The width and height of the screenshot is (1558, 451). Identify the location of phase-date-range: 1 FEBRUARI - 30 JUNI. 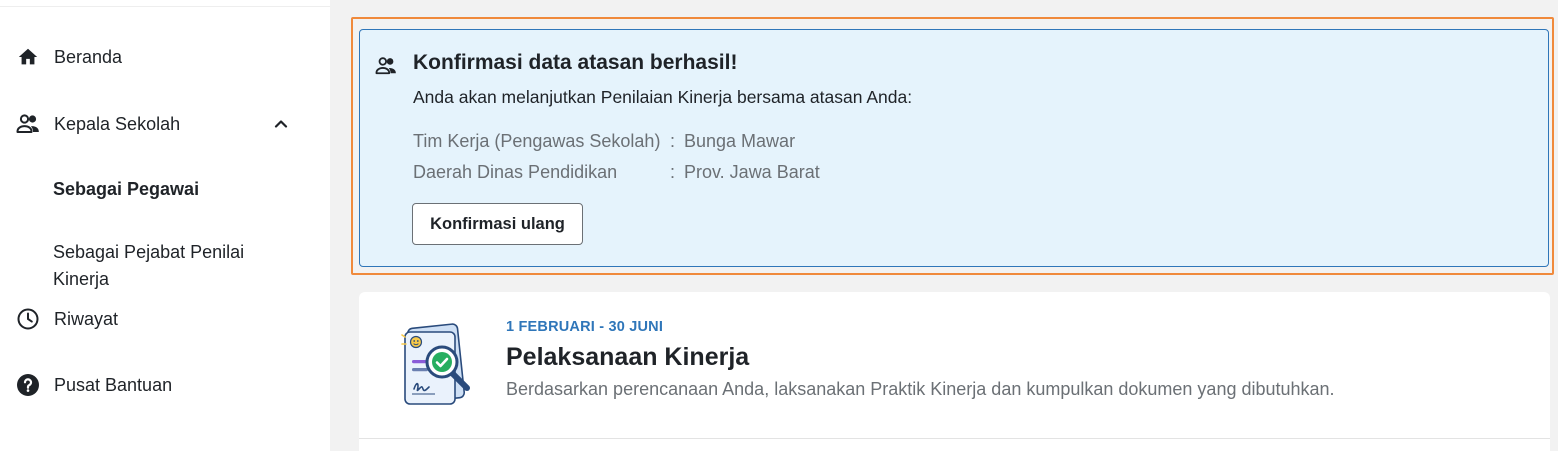
(585, 327).